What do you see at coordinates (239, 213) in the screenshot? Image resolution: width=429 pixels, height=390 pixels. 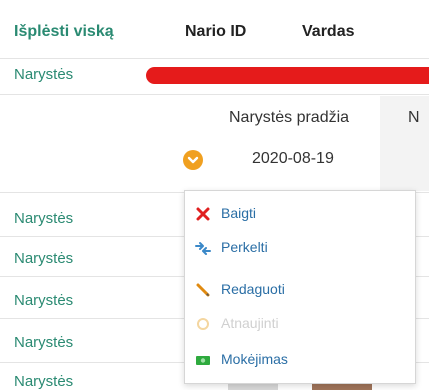 I see `menu-item-label: Baigti` at bounding box center [239, 213].